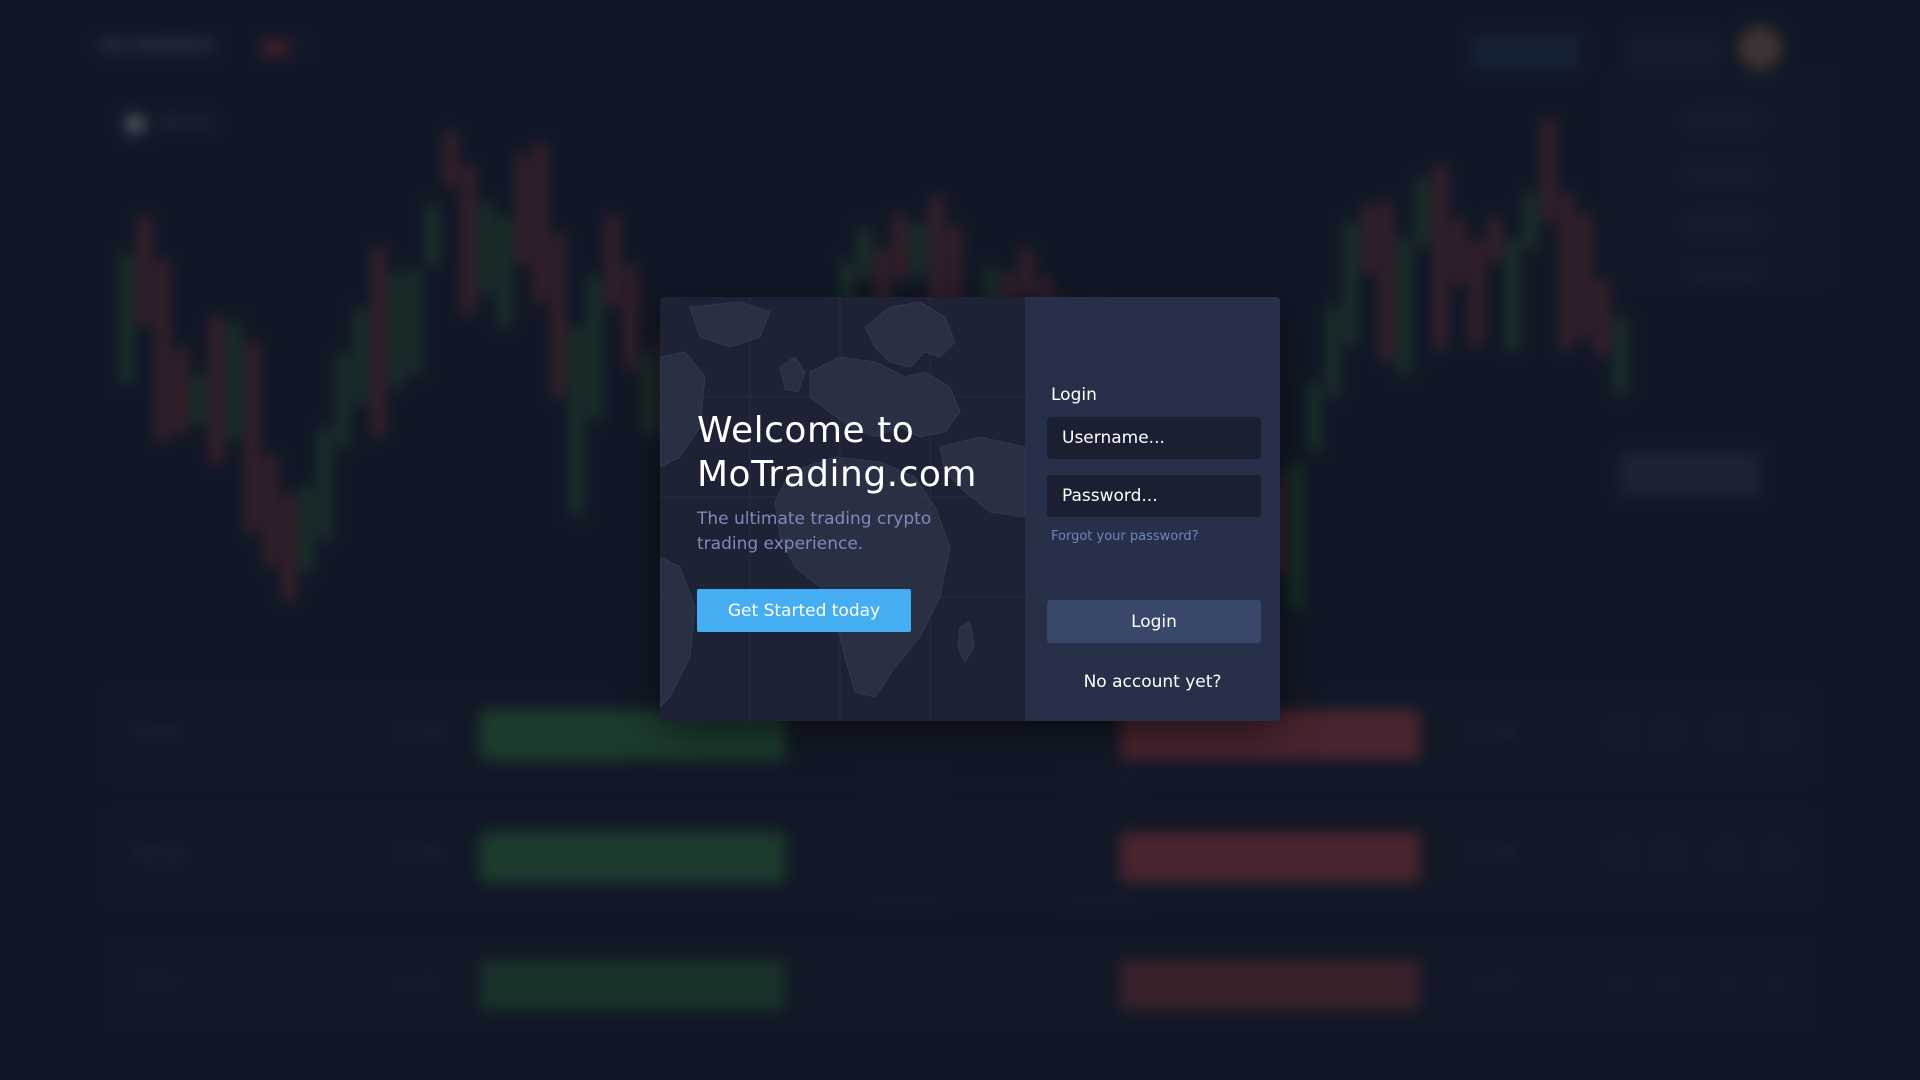  What do you see at coordinates (804, 610) in the screenshot?
I see `get-started-button: Get Started today` at bounding box center [804, 610].